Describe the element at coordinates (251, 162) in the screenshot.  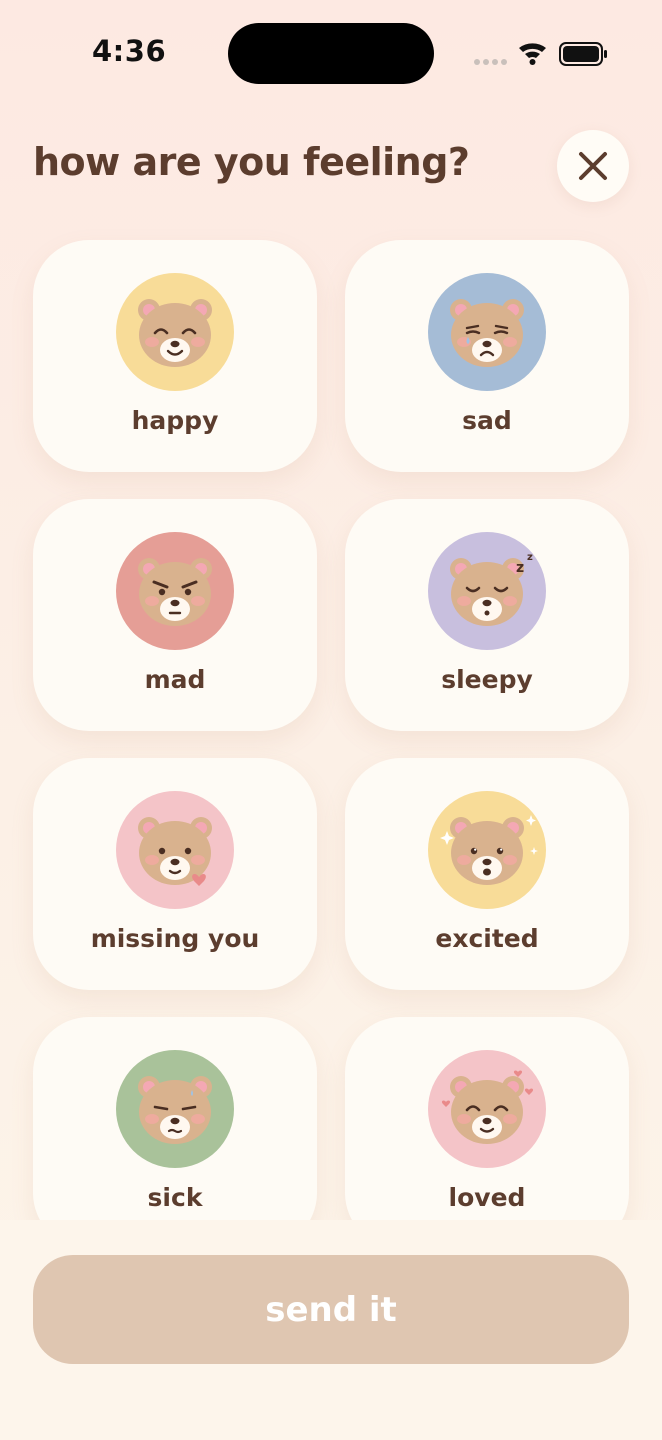
I see `page-title: how are you feeling?` at that location.